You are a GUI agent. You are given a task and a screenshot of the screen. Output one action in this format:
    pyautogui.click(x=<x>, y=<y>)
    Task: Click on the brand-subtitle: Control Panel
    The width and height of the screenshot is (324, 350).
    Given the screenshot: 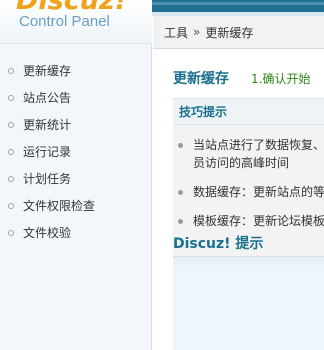 What is the action you would take?
    pyautogui.click(x=64, y=21)
    